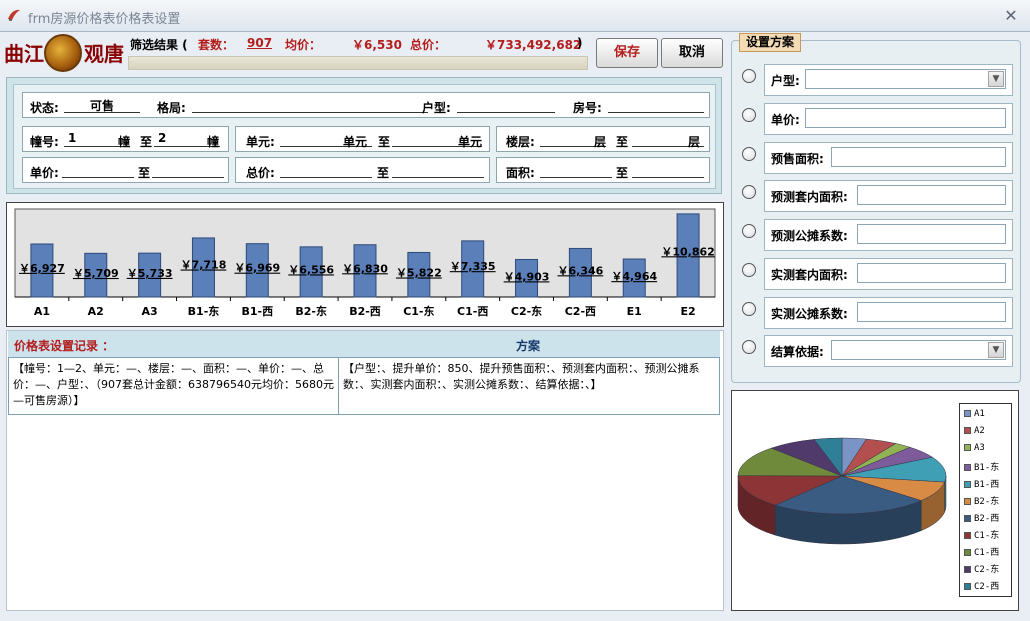 The image size is (1030, 621). Describe the element at coordinates (918, 157) in the screenshot. I see `presale-area-input` at that location.